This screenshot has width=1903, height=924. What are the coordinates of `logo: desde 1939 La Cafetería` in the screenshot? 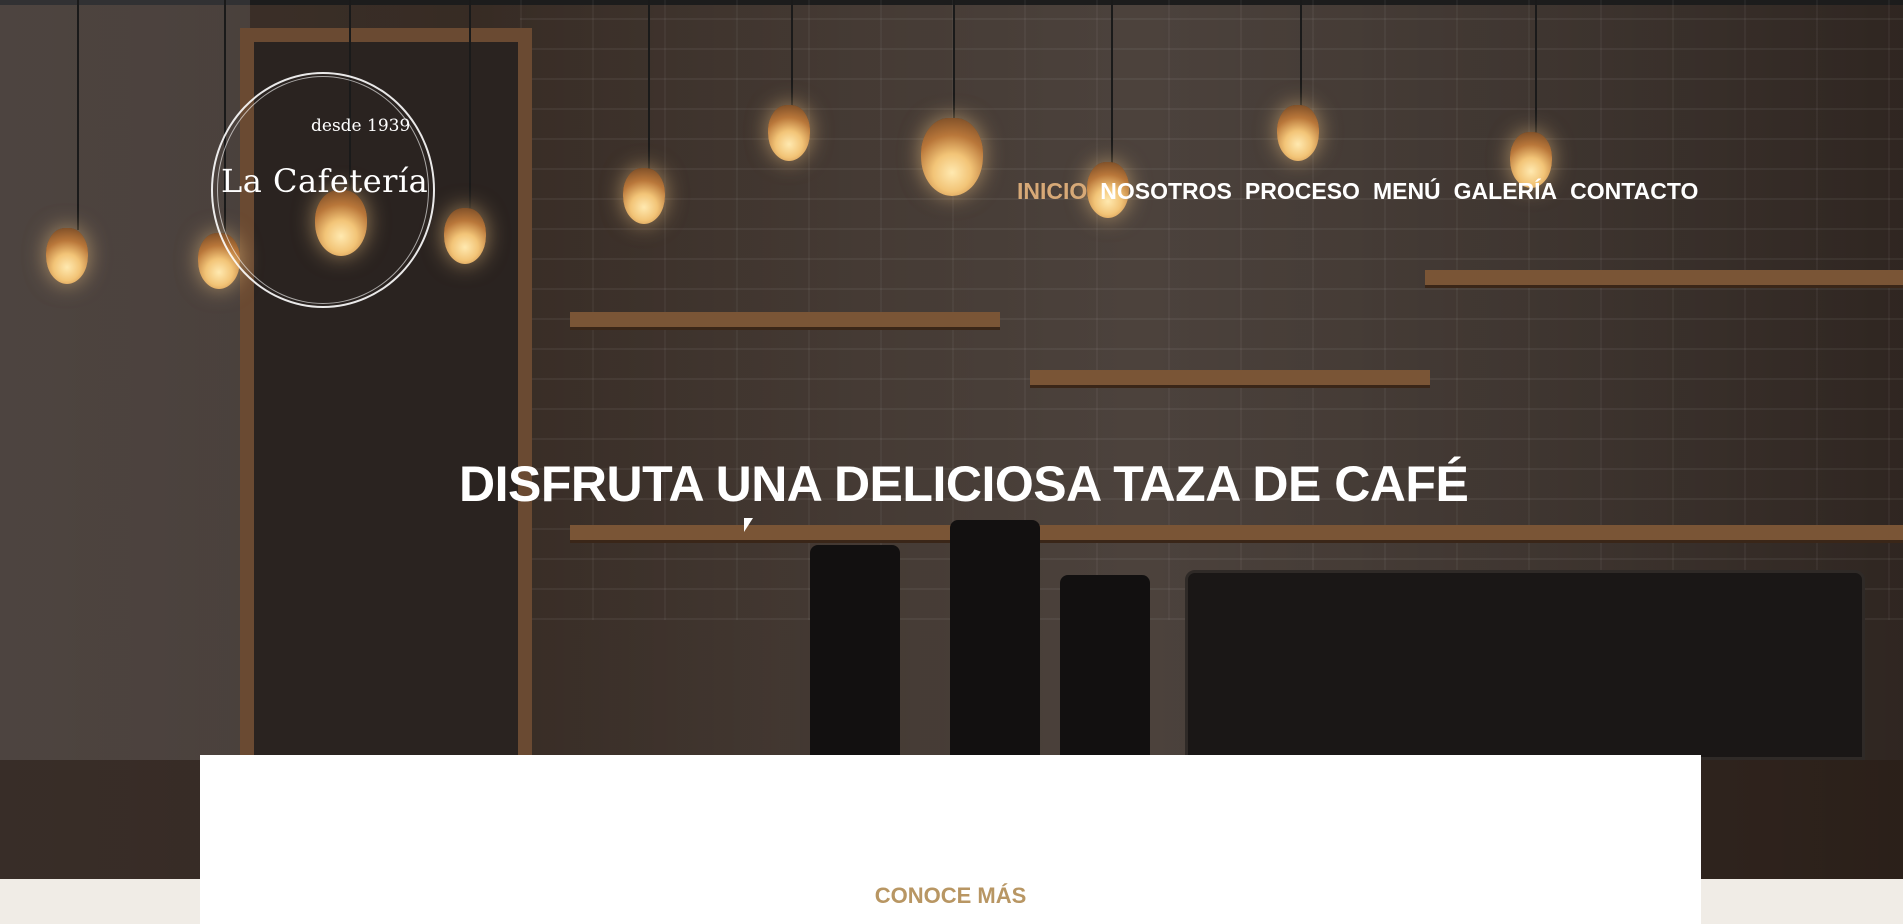 It's located at (323, 190).